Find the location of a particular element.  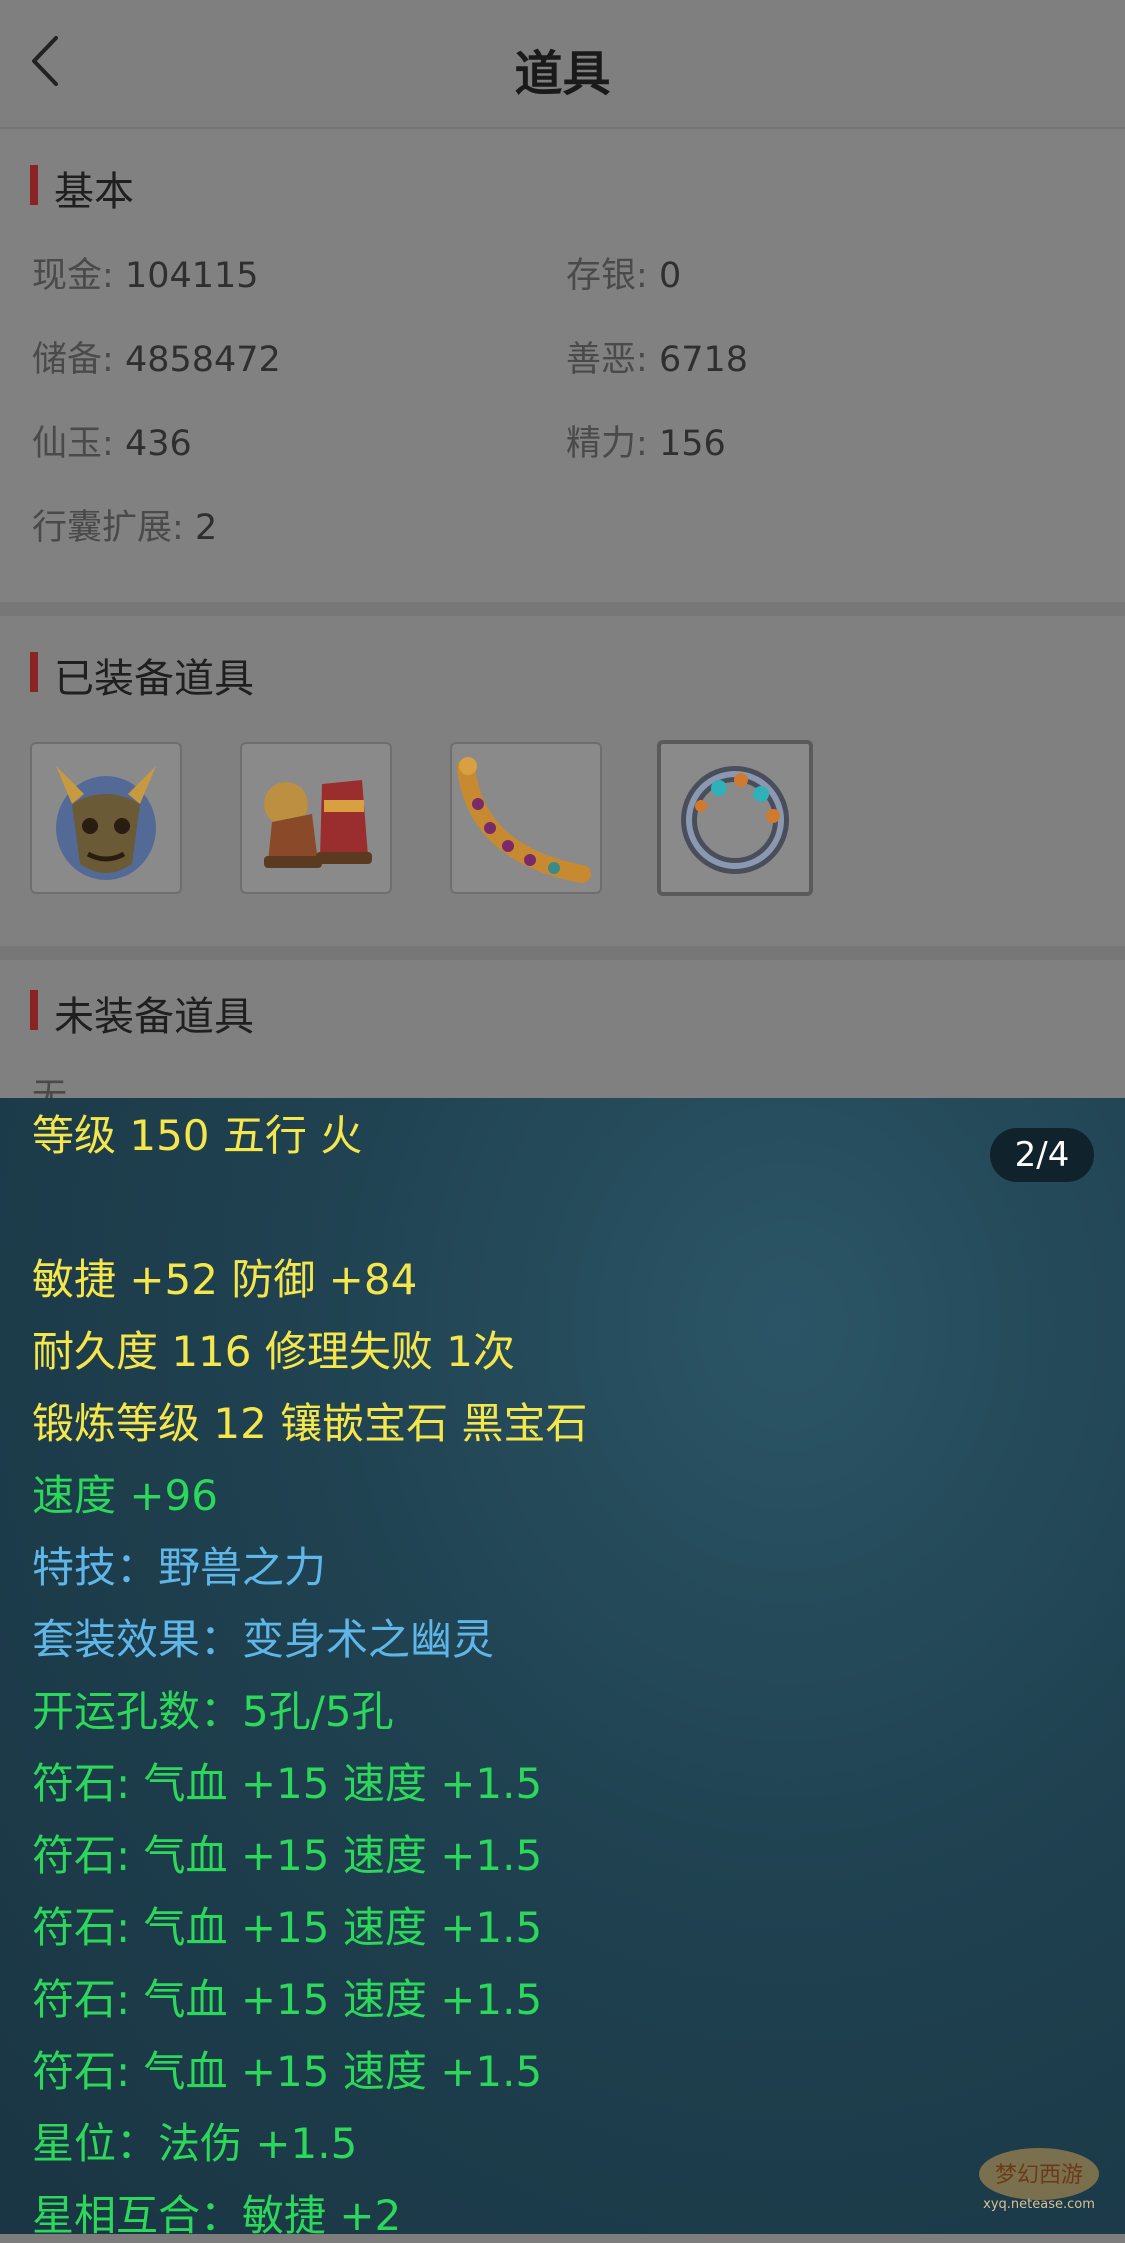

equipped-section-title: 已装备道具 is located at coordinates (142, 675).